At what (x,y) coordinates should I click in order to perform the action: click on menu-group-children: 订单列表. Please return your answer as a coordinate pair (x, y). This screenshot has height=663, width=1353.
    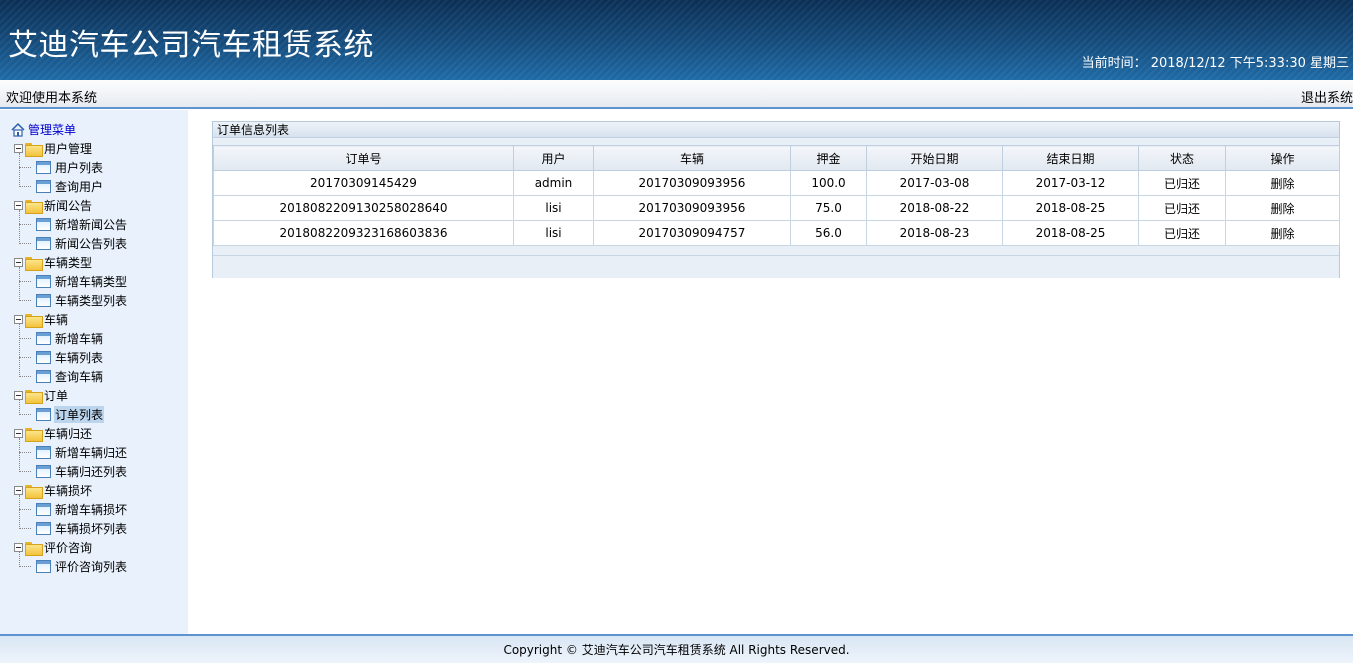
    Looking at the image, I should click on (69, 412).